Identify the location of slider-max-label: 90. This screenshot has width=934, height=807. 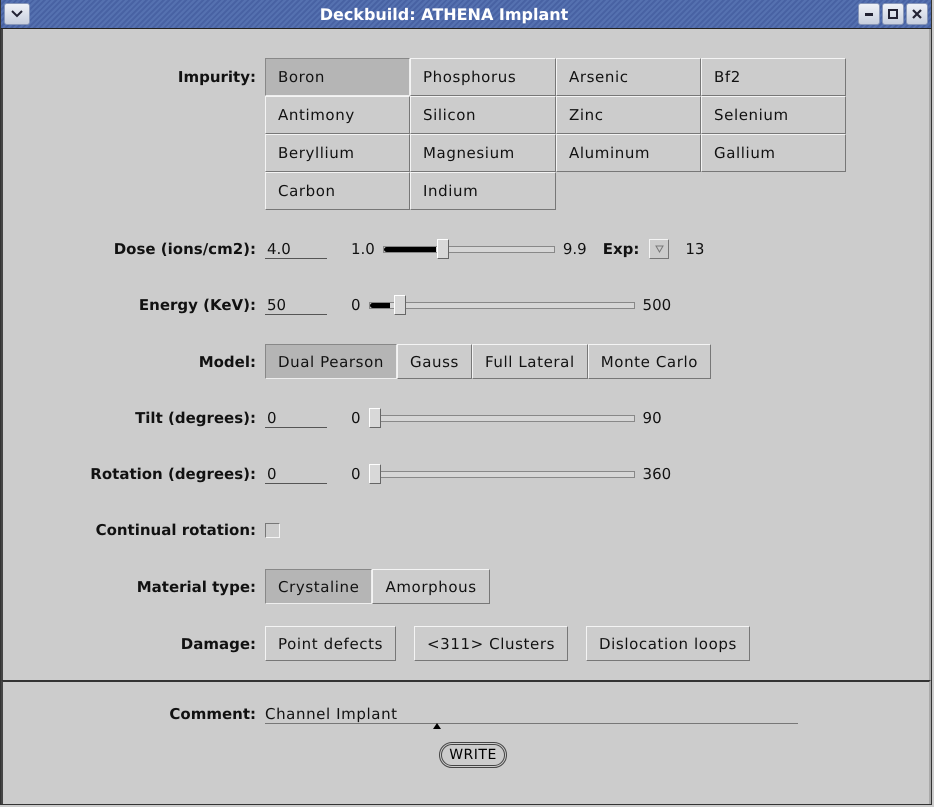
(652, 418).